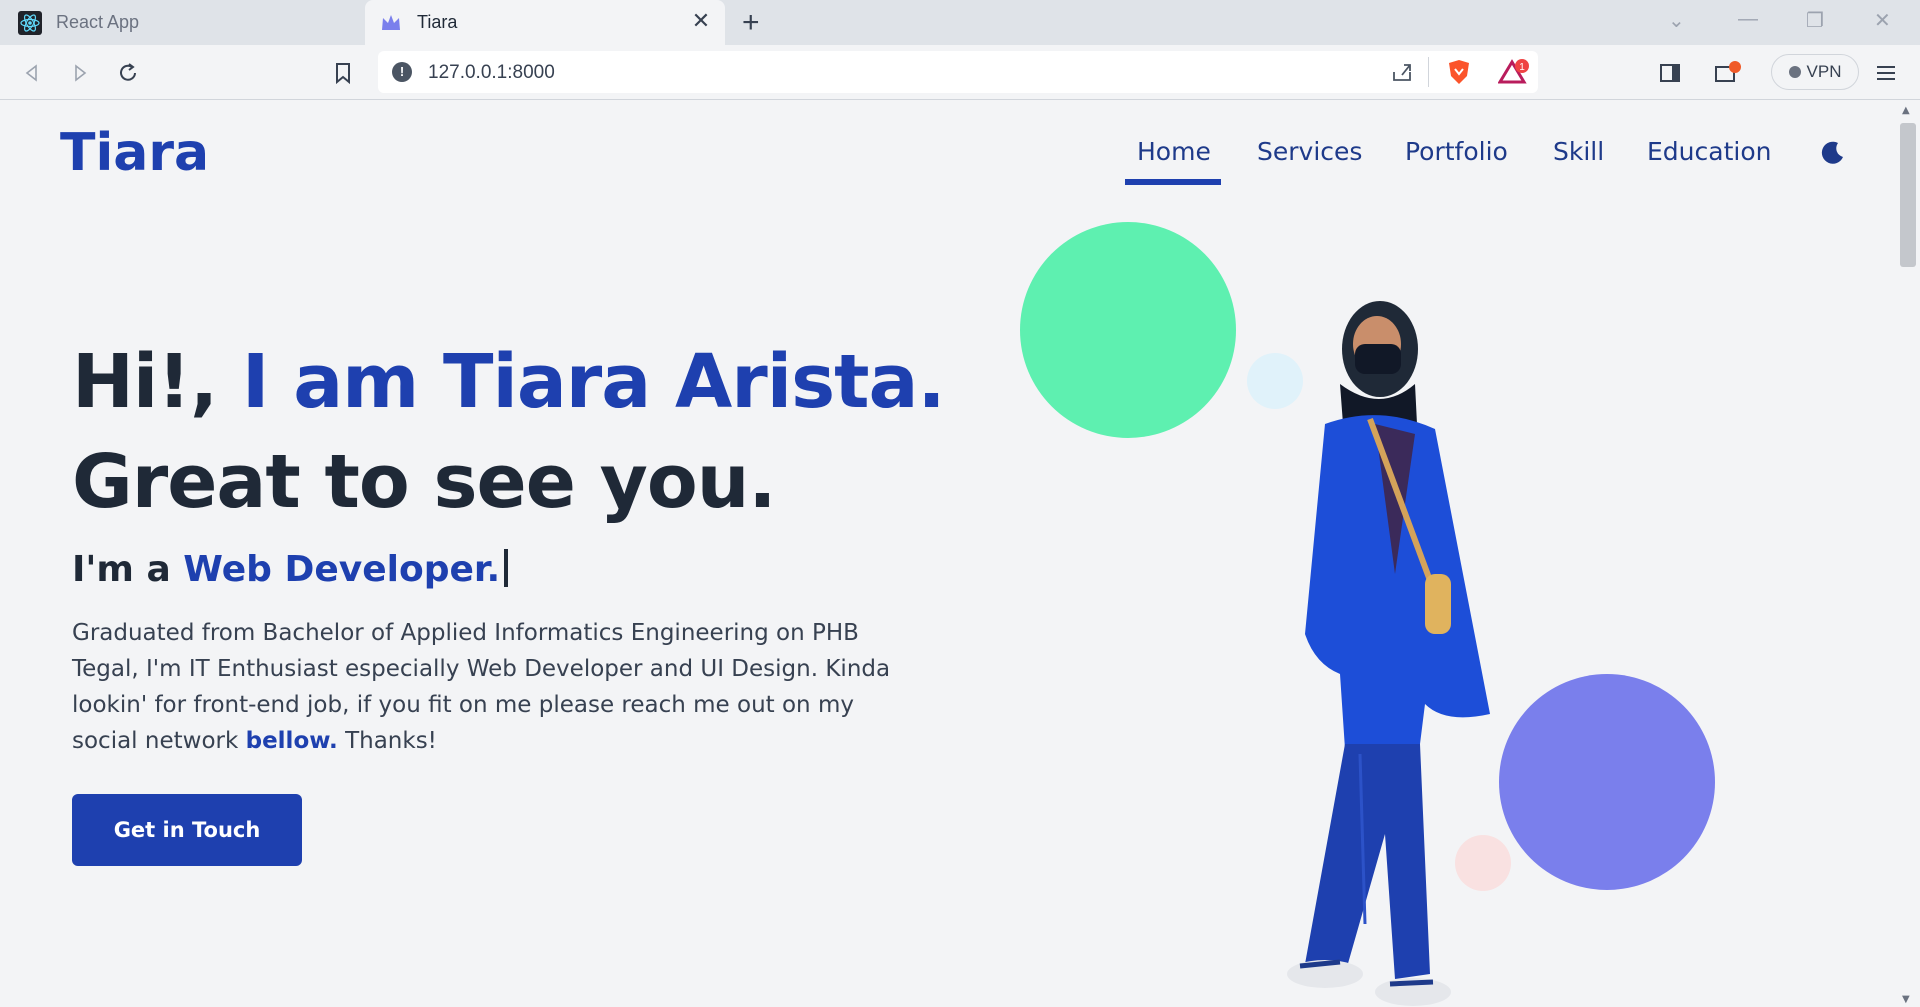 The image size is (1920, 1007). Describe the element at coordinates (1578, 151) in the screenshot. I see `nav-skill: Skill` at that location.